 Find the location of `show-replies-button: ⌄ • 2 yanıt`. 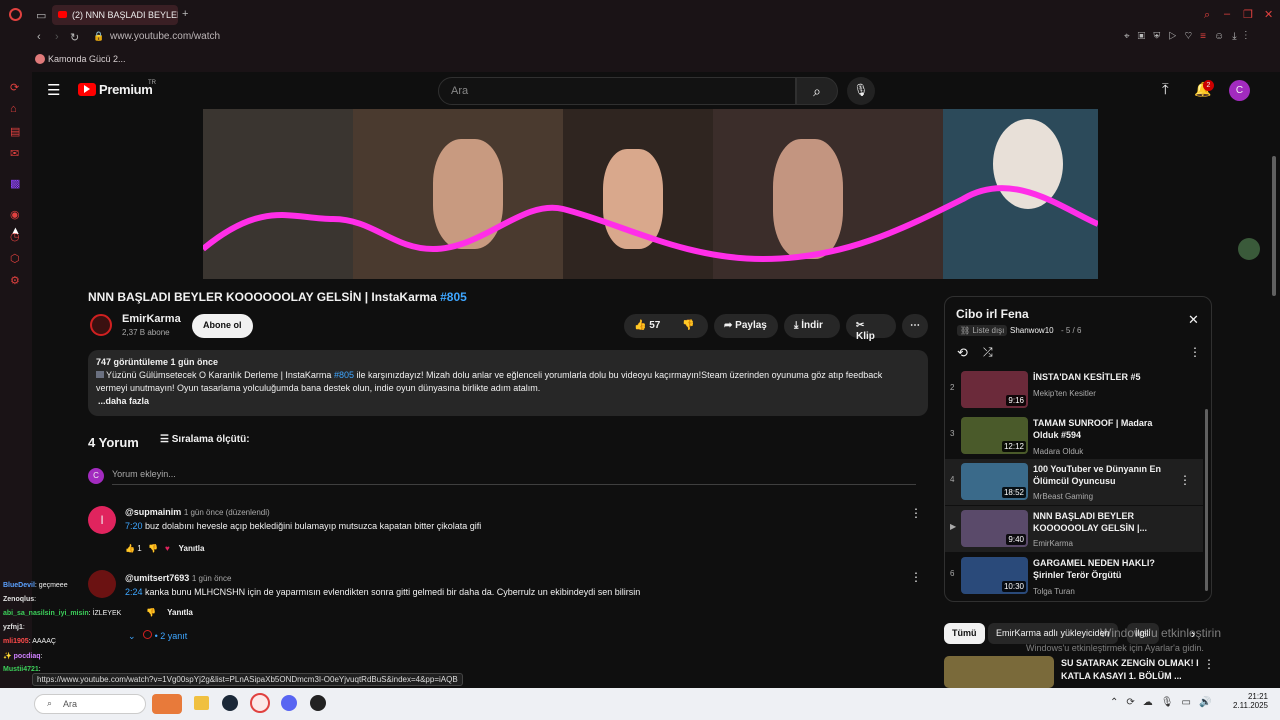

show-replies-button: ⌄ • 2 yanıt is located at coordinates (157, 636).